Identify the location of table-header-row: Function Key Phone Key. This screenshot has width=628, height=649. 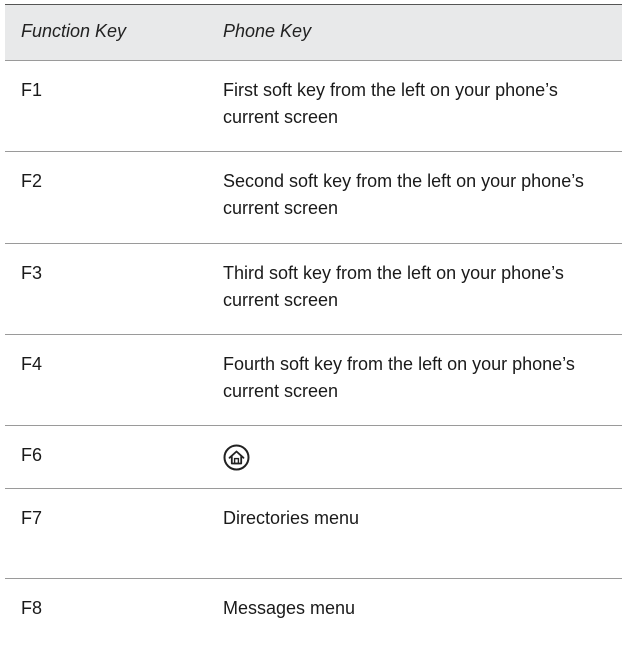
(313, 33).